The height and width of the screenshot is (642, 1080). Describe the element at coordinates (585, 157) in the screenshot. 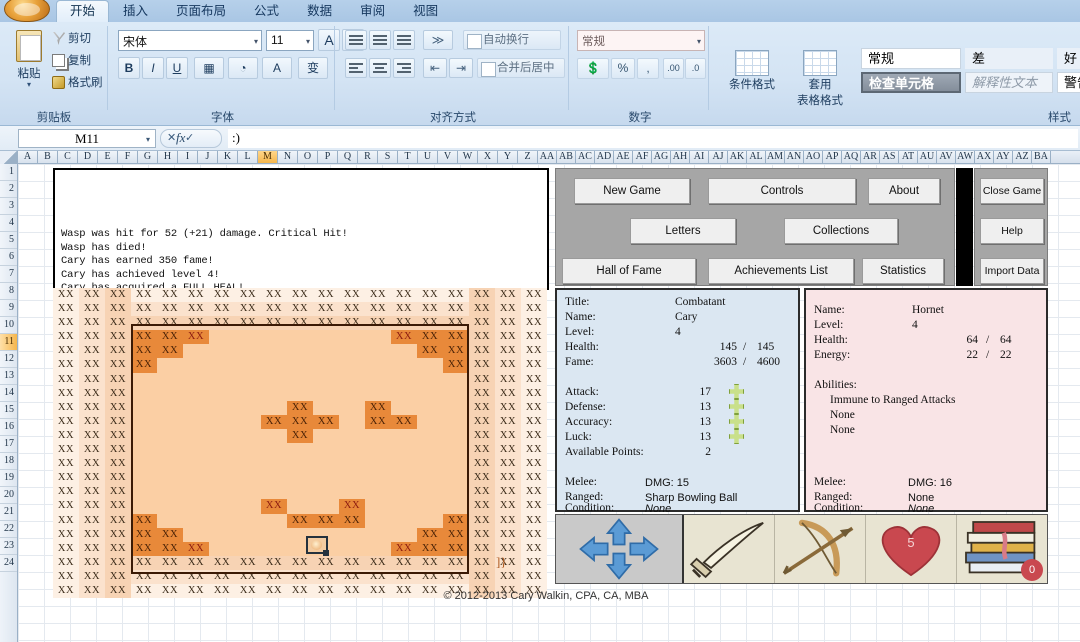

I see `column-header-AC: AC` at that location.